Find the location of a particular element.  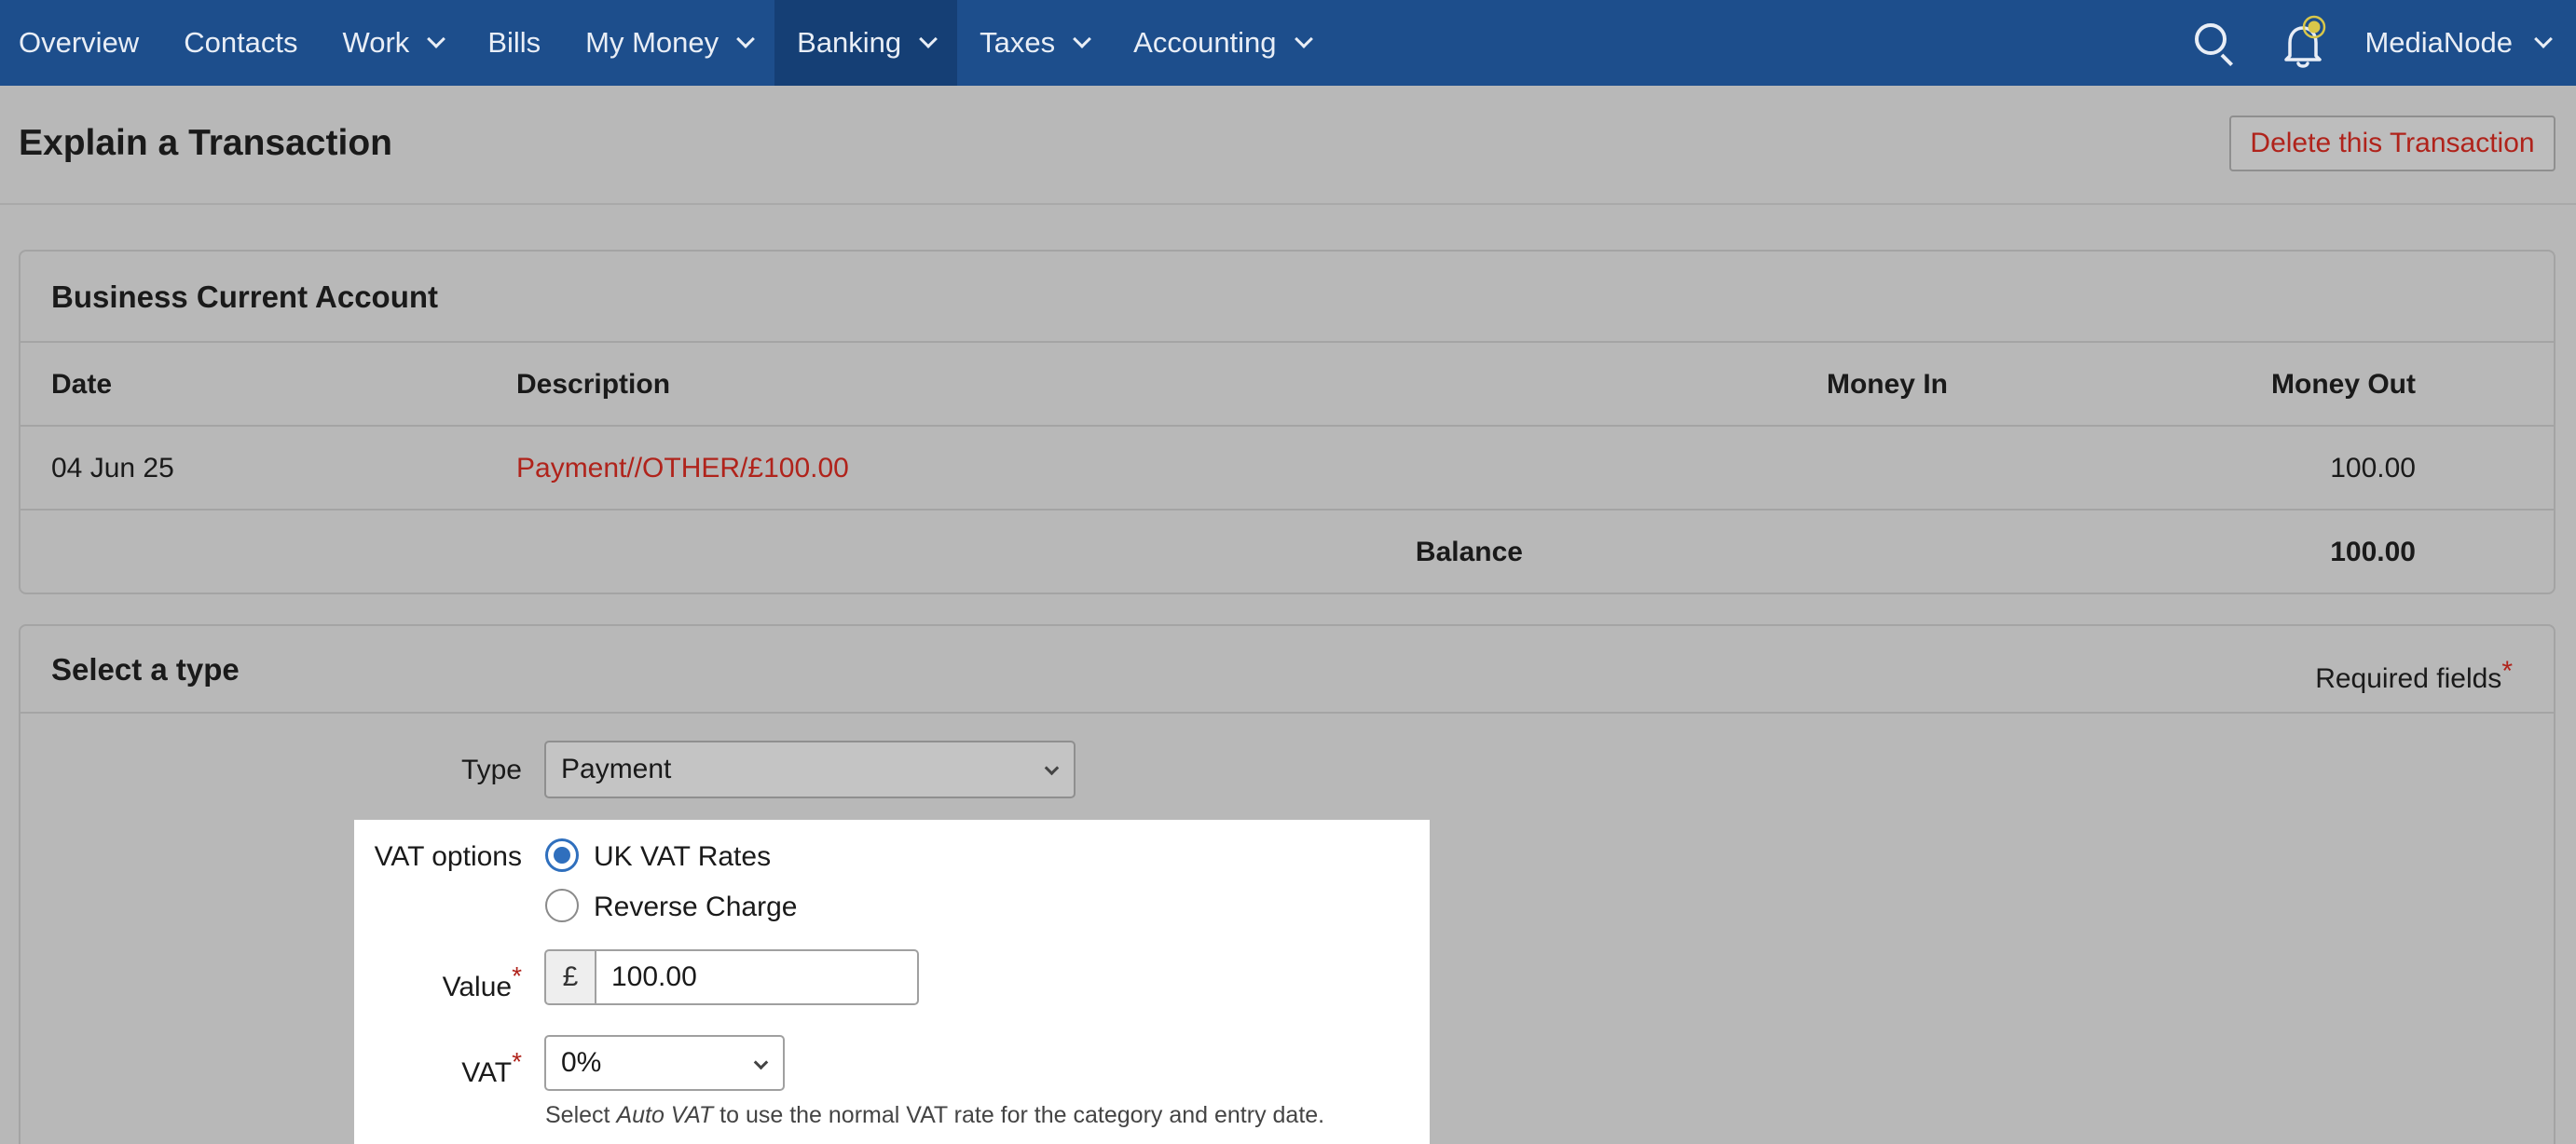

value-input-group: £ is located at coordinates (731, 977).